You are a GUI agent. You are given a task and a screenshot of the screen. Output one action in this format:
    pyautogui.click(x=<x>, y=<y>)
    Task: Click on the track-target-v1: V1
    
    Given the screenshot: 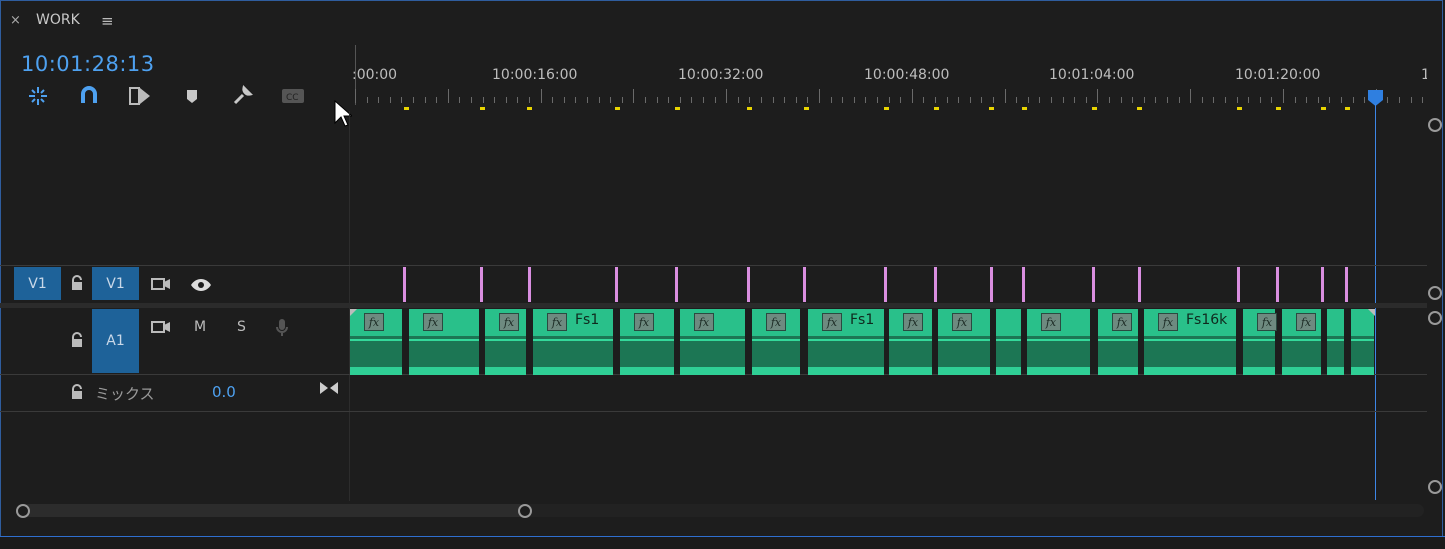 What is the action you would take?
    pyautogui.click(x=115, y=283)
    